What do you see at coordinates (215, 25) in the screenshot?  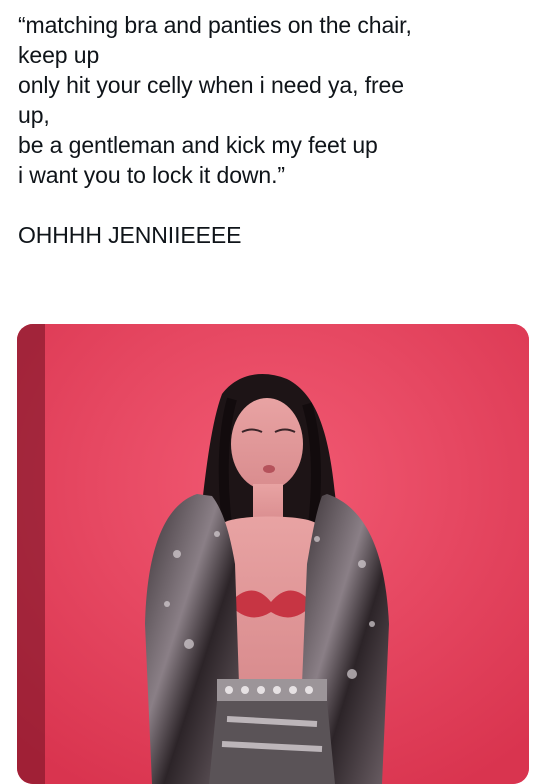 I see `lyric-line: “matching bra and panties on the chair,` at bounding box center [215, 25].